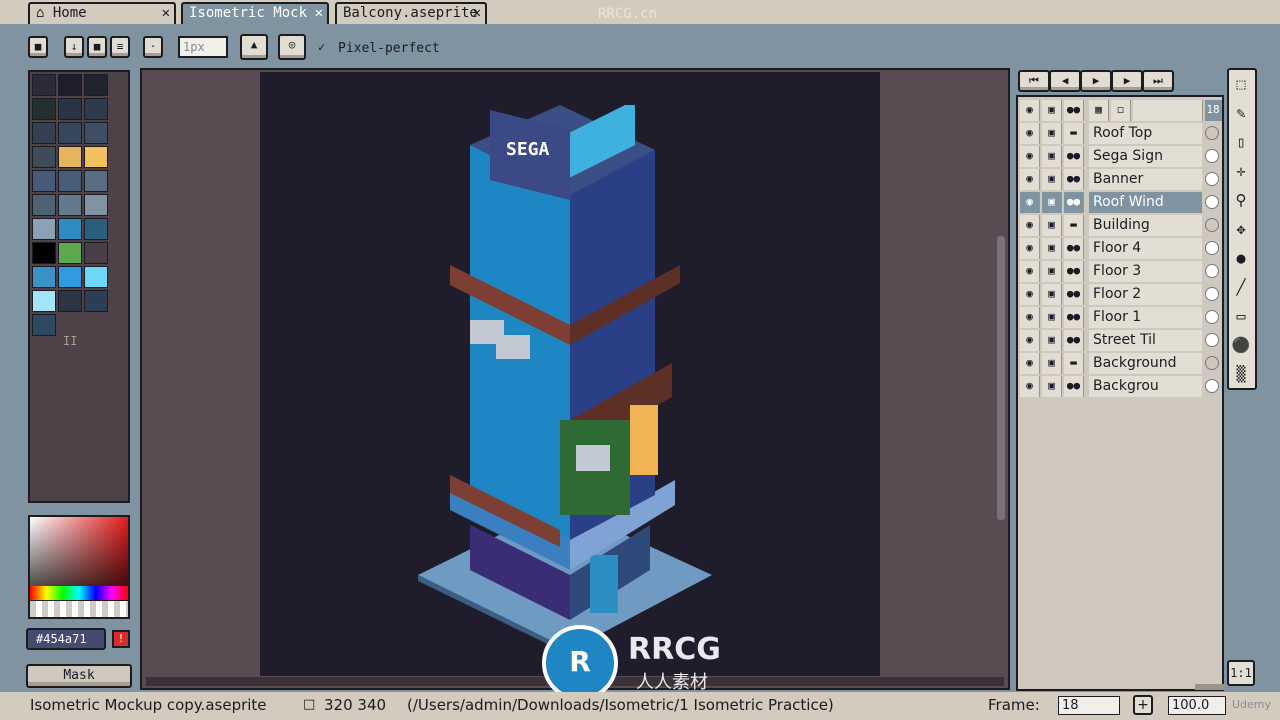  I want to click on layer-row: ◉ ▣ ▬ Roof Top, so click(1120, 133).